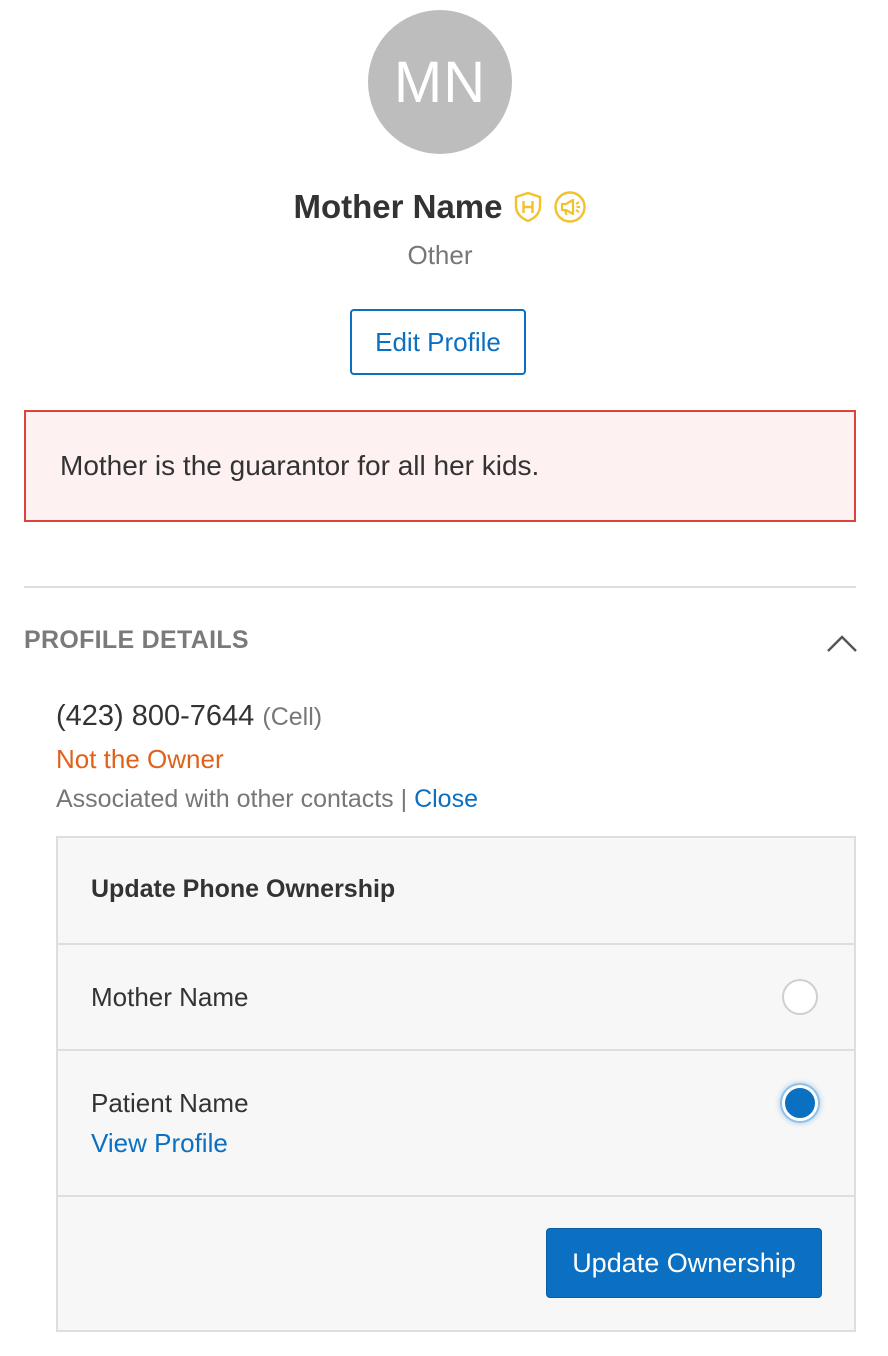 The height and width of the screenshot is (1356, 888). I want to click on phone-entry: (423) 800-7644 (Cell), so click(189, 716).